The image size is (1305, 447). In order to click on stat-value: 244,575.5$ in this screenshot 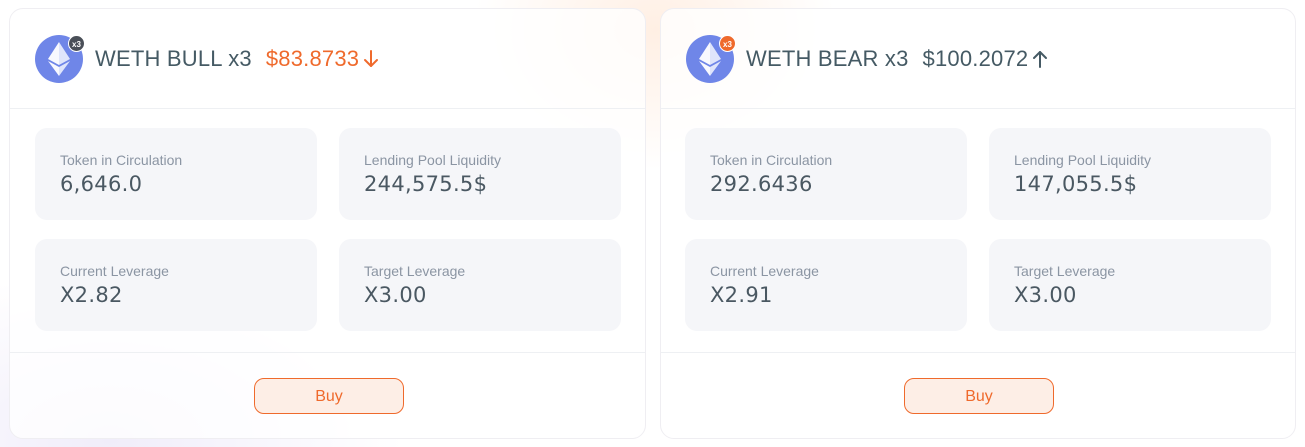, I will do `click(426, 184)`.